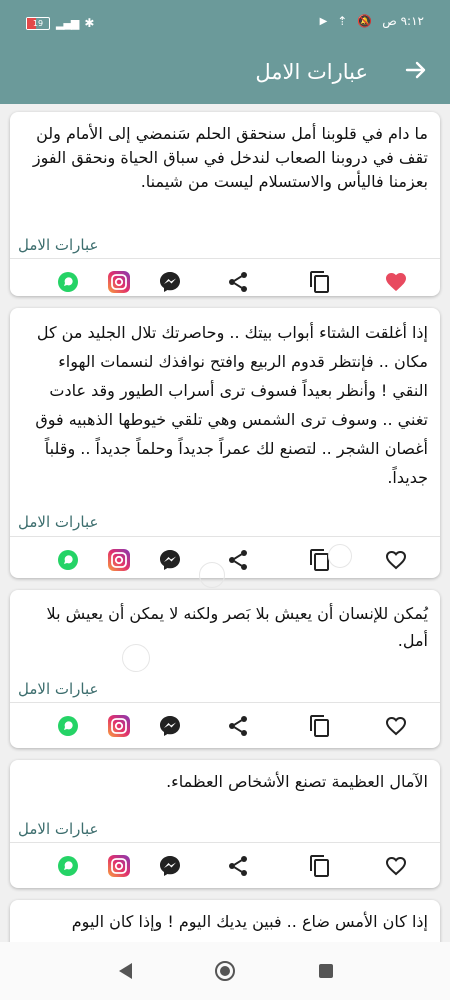 Image resolution: width=450 pixels, height=1000 pixels. I want to click on arrow-right-icon, so click(416, 73).